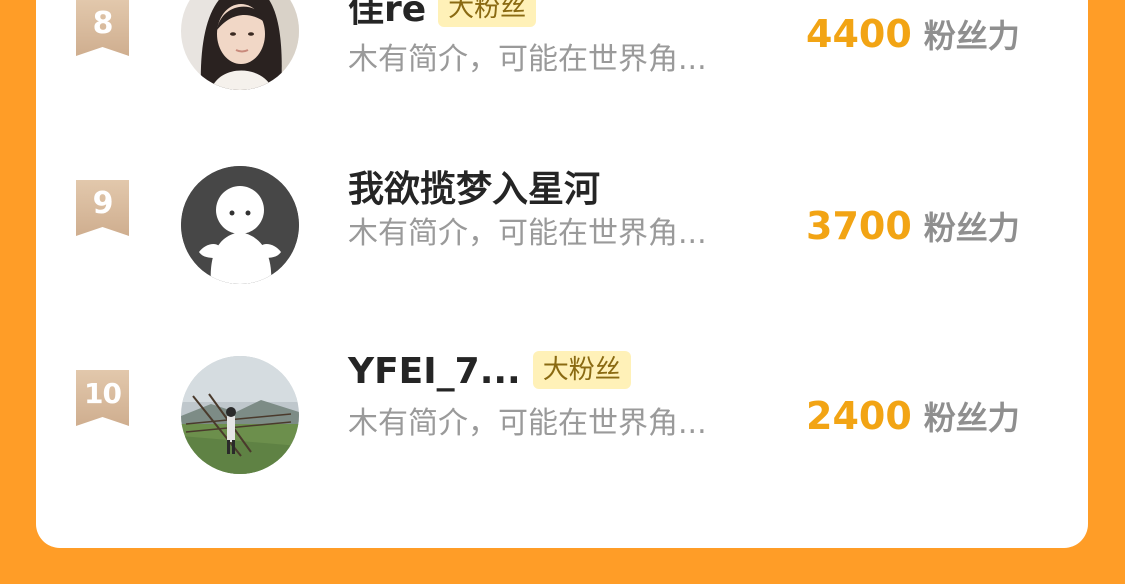 The height and width of the screenshot is (584, 1125). Describe the element at coordinates (913, 230) in the screenshot. I see `fan-power-score: 3700 粉丝力` at that location.